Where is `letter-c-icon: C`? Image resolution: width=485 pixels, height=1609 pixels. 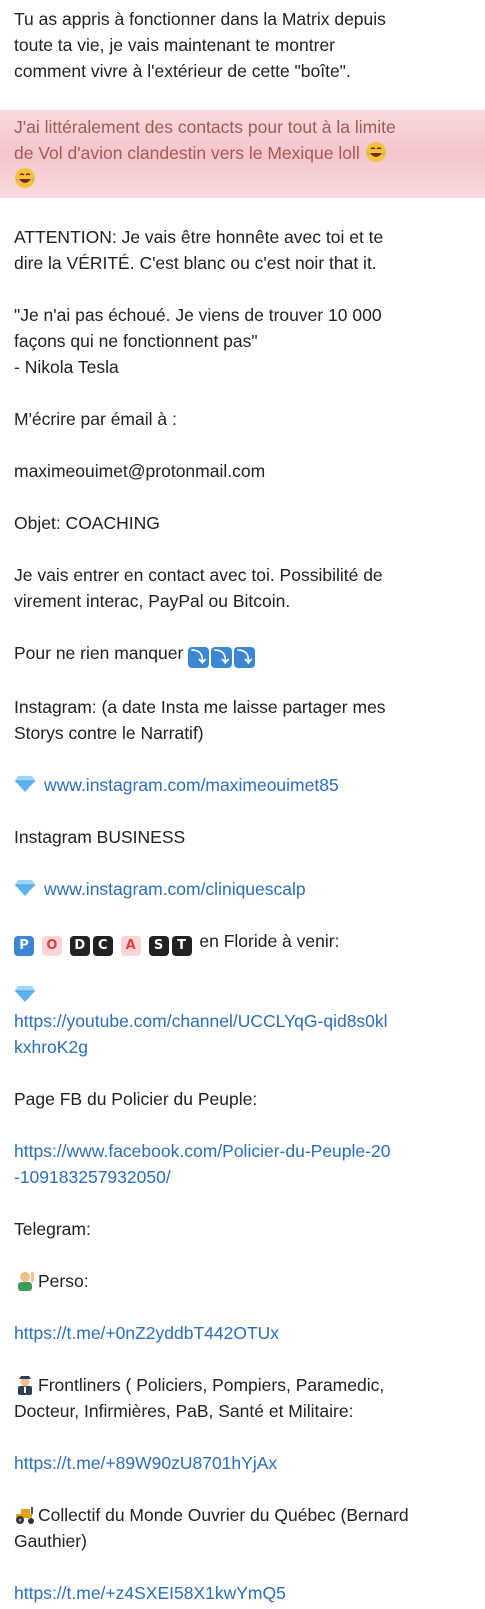 letter-c-icon: C is located at coordinates (102, 946).